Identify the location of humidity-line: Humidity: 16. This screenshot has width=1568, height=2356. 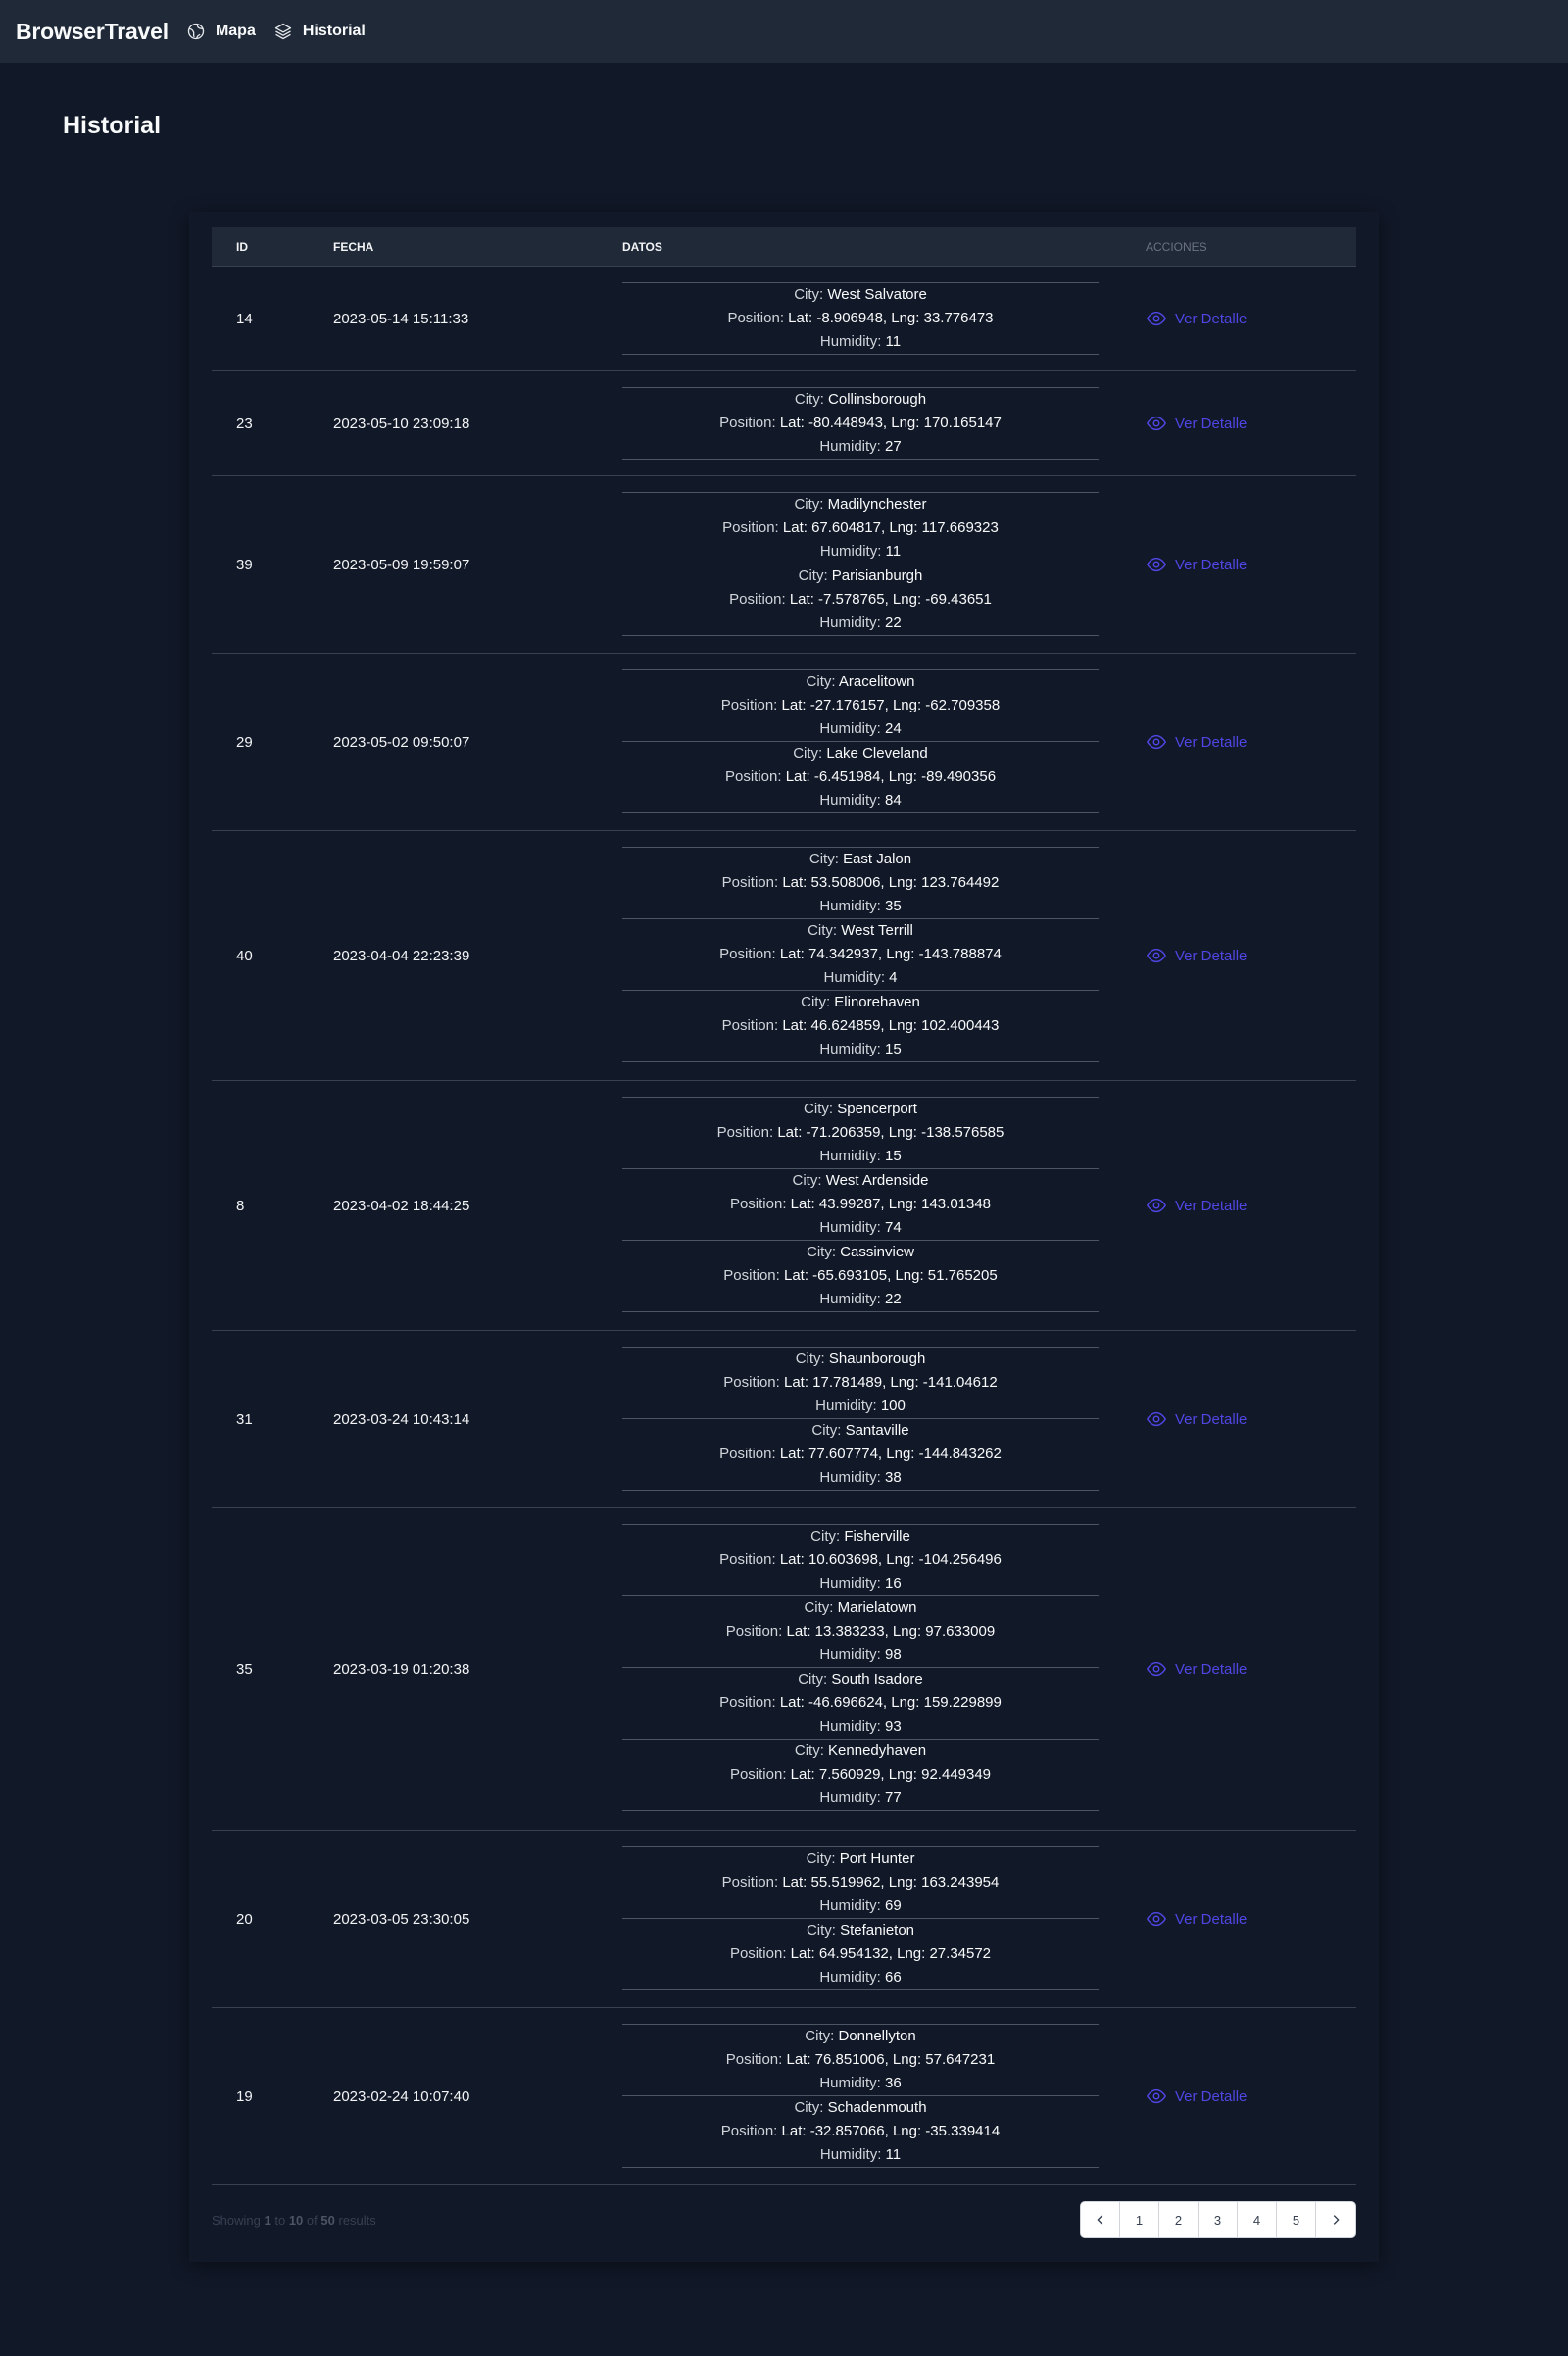
(860, 1583).